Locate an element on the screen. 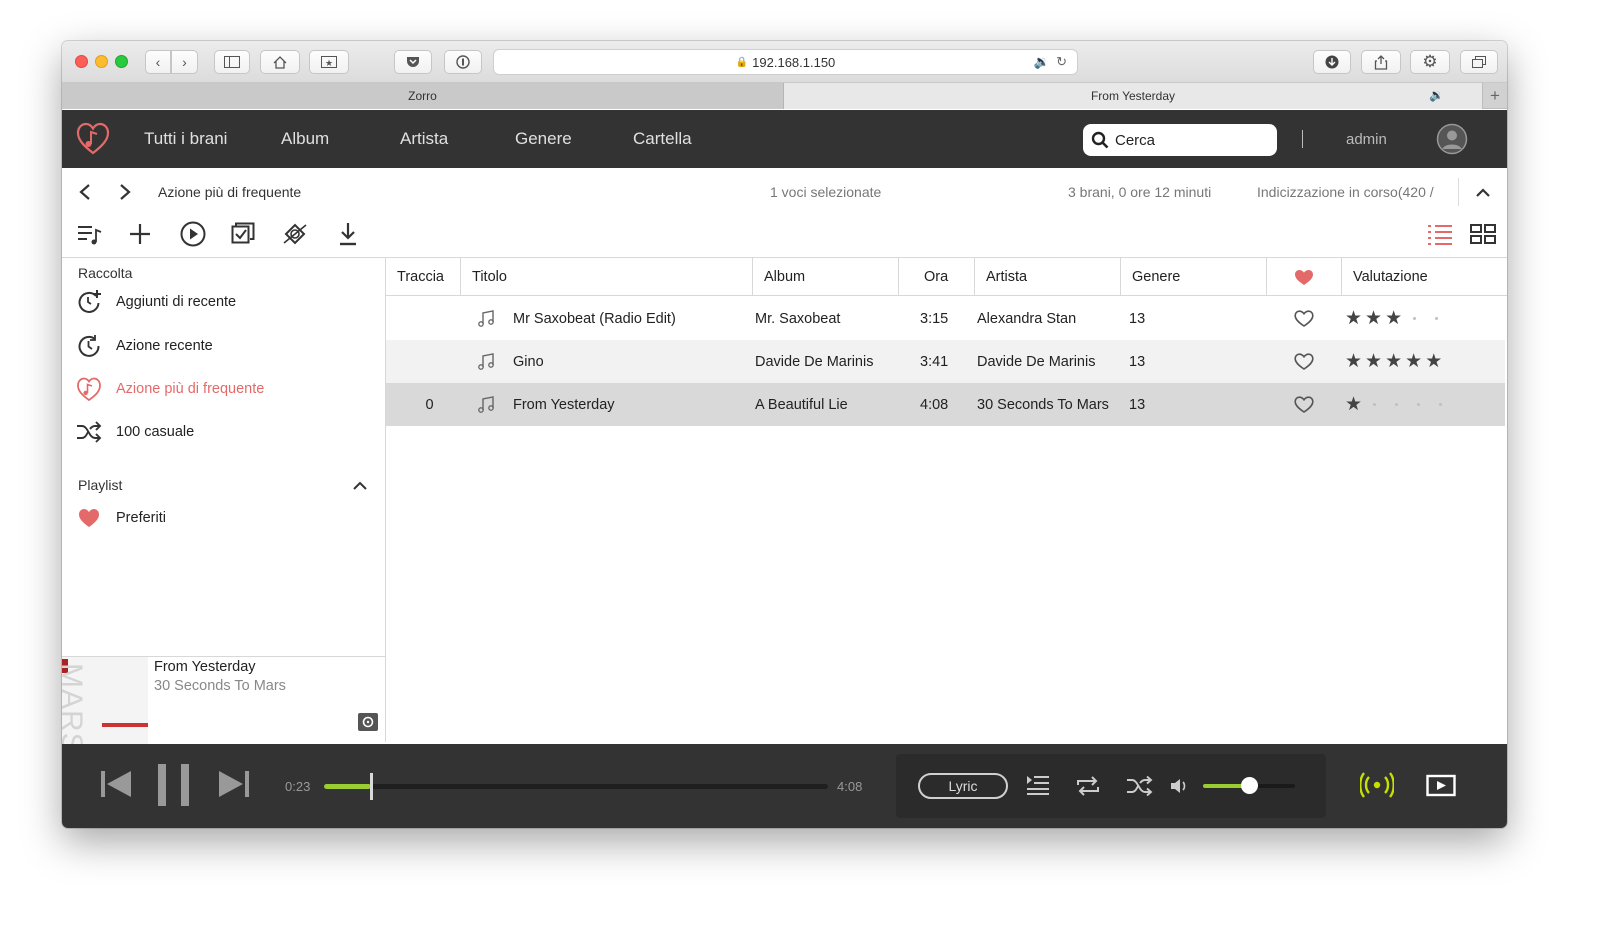 This screenshot has width=1600, height=928. sidebar-item-recently-added: Aggiunti di recente is located at coordinates (156, 302).